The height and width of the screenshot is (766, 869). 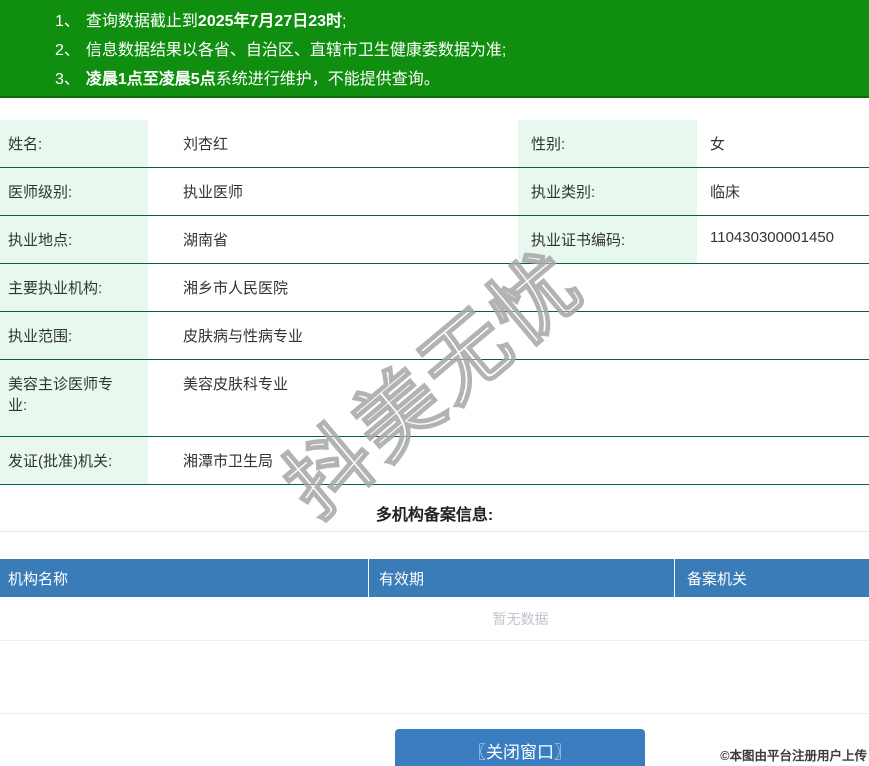 I want to click on field-value-doctor-level: 执业医师, so click(x=213, y=192).